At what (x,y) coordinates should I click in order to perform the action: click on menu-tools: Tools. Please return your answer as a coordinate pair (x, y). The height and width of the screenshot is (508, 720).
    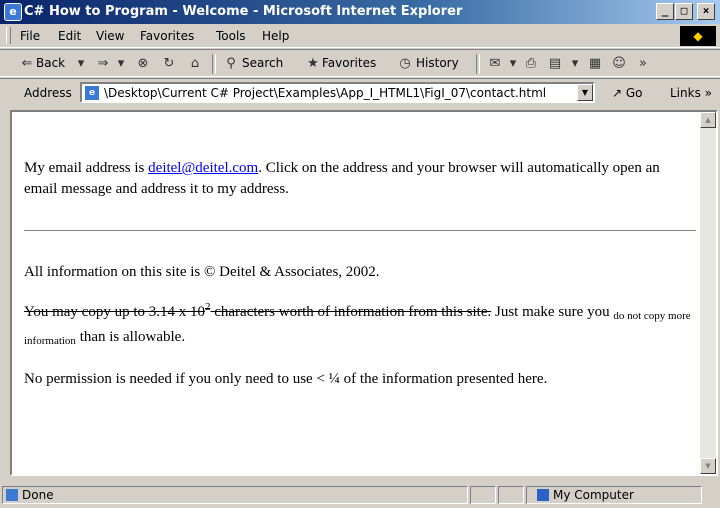
    Looking at the image, I should click on (231, 36).